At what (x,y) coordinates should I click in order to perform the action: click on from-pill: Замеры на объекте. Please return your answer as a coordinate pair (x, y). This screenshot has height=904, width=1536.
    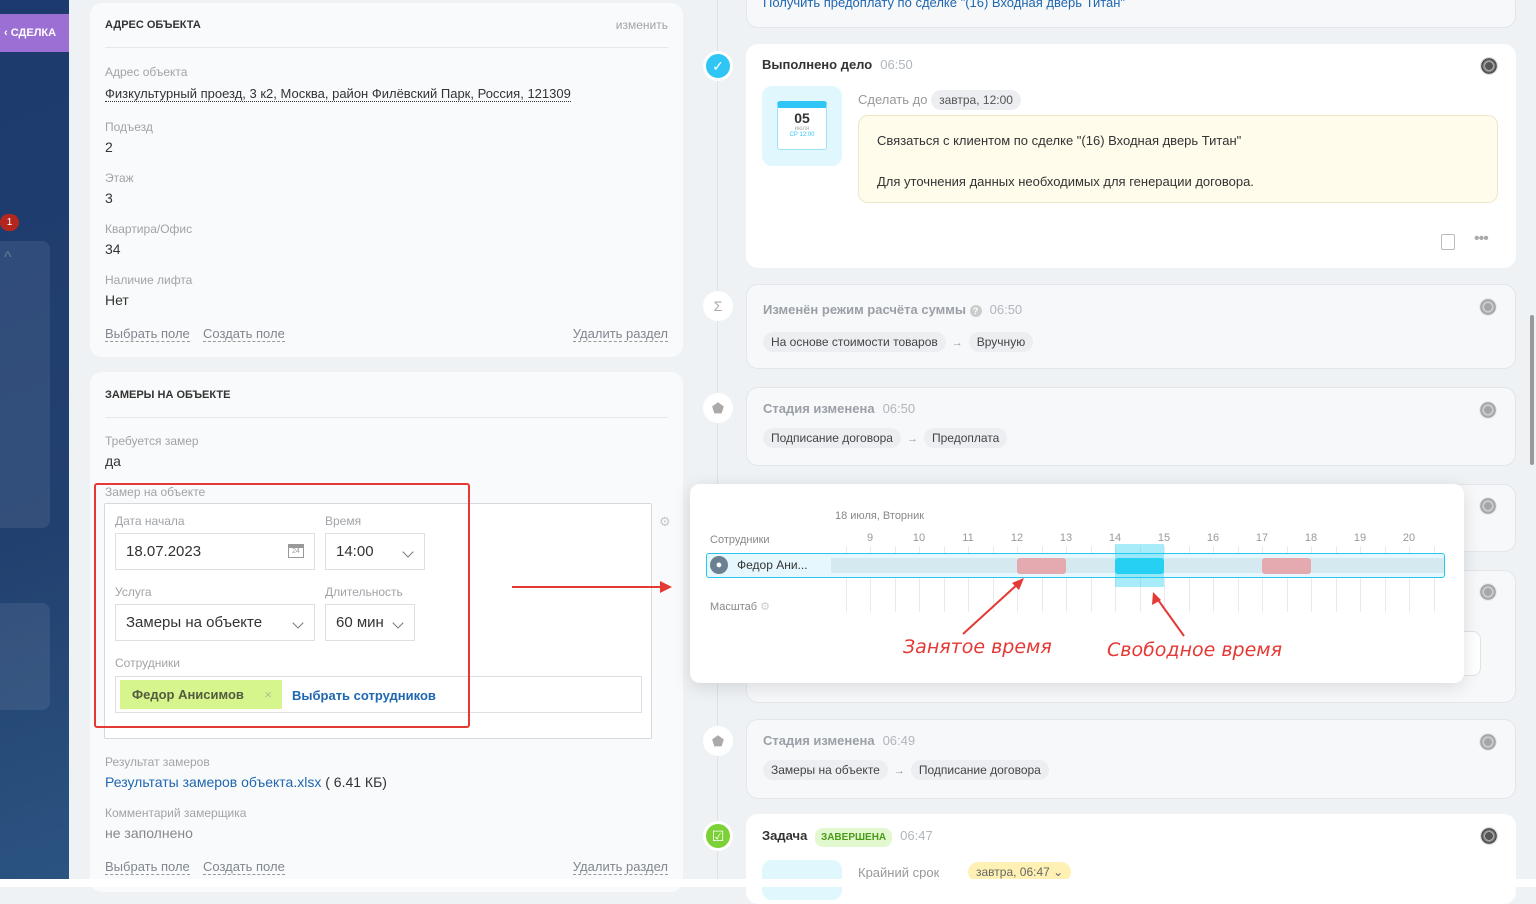
    Looking at the image, I should click on (825, 770).